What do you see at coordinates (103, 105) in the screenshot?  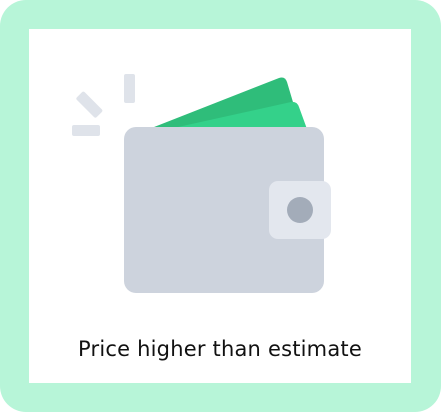 I see `spark-lines` at bounding box center [103, 105].